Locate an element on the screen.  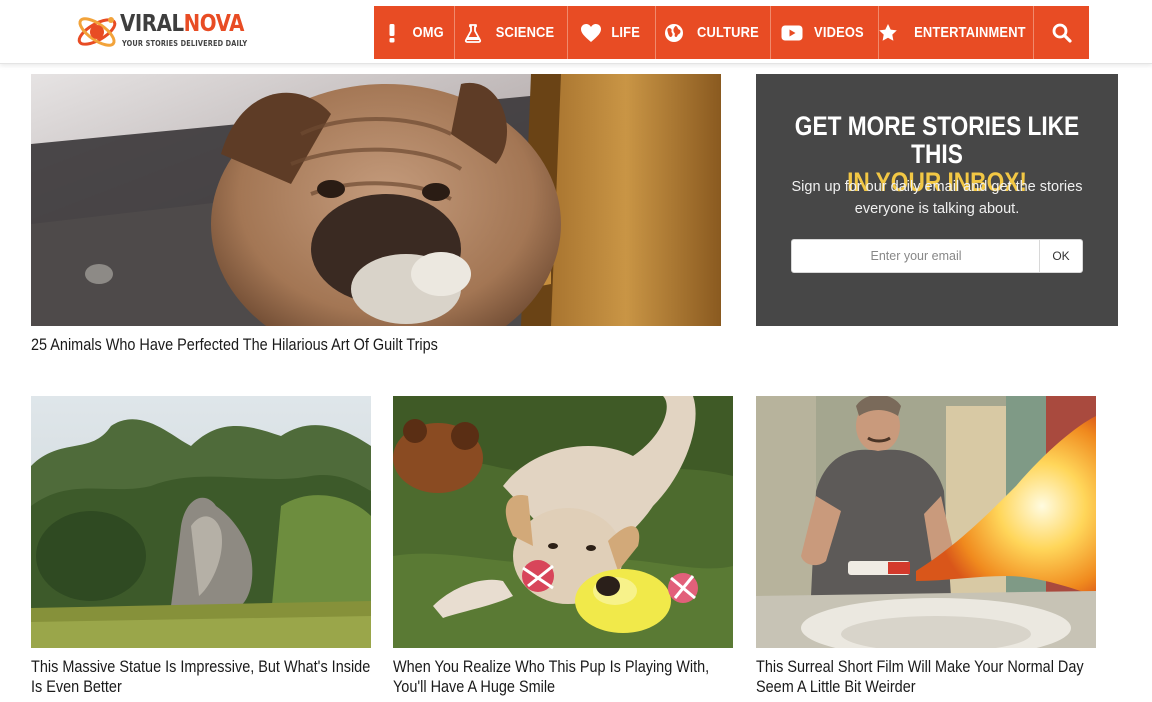
heart-icon is located at coordinates (591, 33).